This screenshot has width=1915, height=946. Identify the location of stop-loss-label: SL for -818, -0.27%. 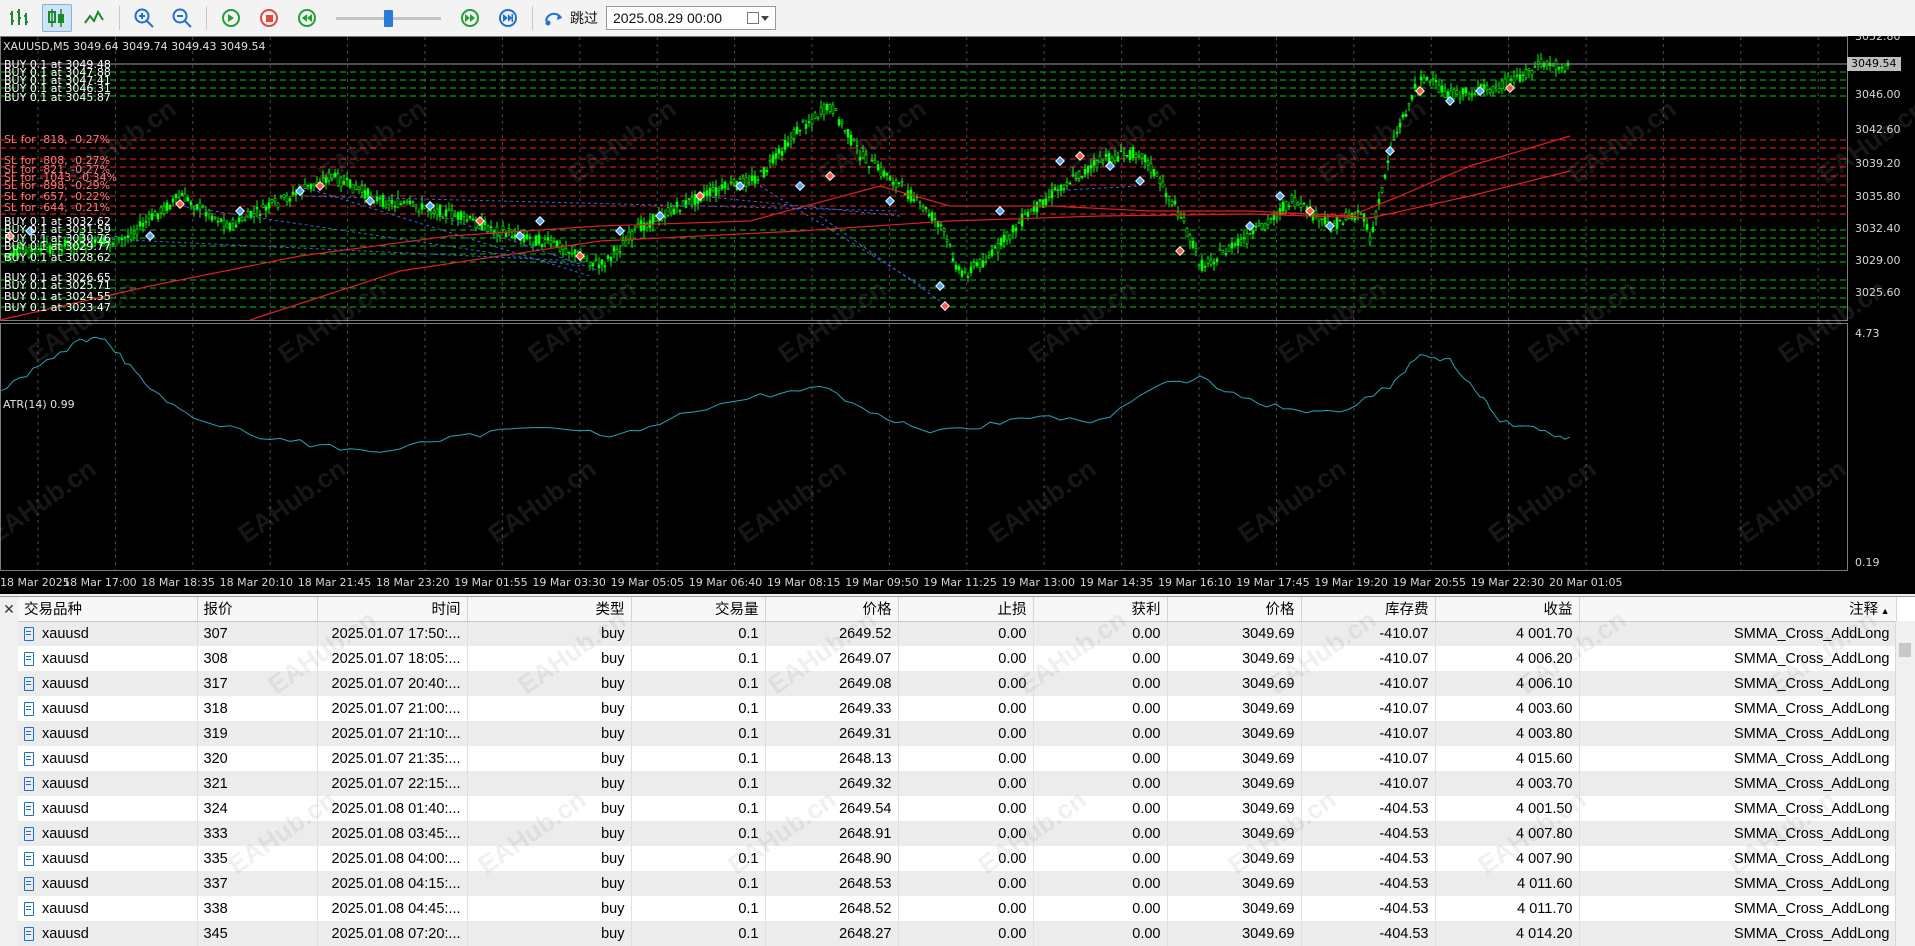
(57, 139).